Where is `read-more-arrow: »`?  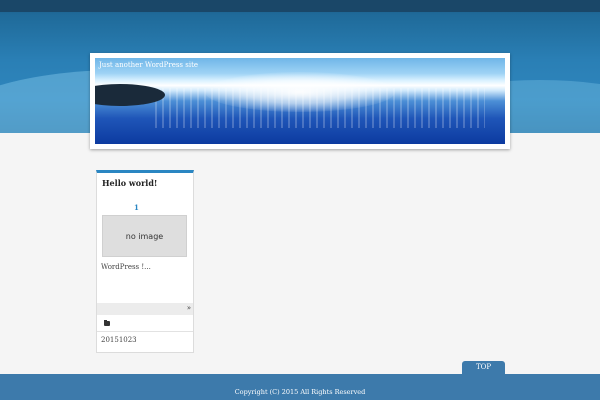
read-more-arrow: » is located at coordinates (189, 308).